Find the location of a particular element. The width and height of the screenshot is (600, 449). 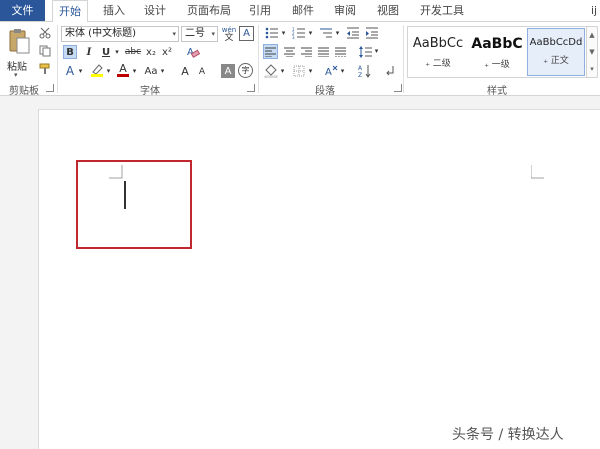

paragraph-launcher-icon is located at coordinates (398, 88).